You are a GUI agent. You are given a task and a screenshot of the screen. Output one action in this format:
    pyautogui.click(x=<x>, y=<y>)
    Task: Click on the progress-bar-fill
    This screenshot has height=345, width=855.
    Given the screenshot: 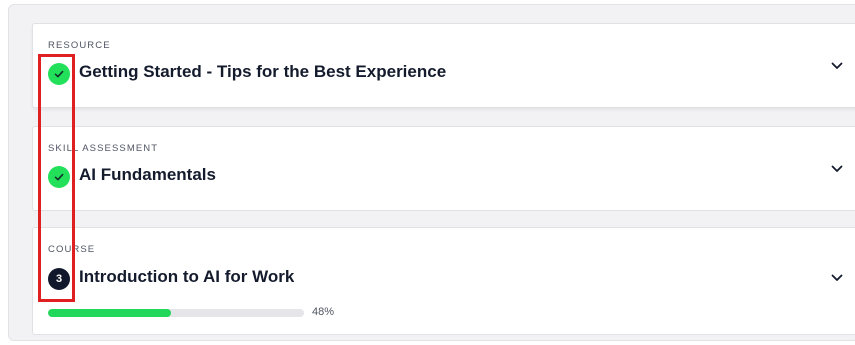 What is the action you would take?
    pyautogui.click(x=109, y=313)
    